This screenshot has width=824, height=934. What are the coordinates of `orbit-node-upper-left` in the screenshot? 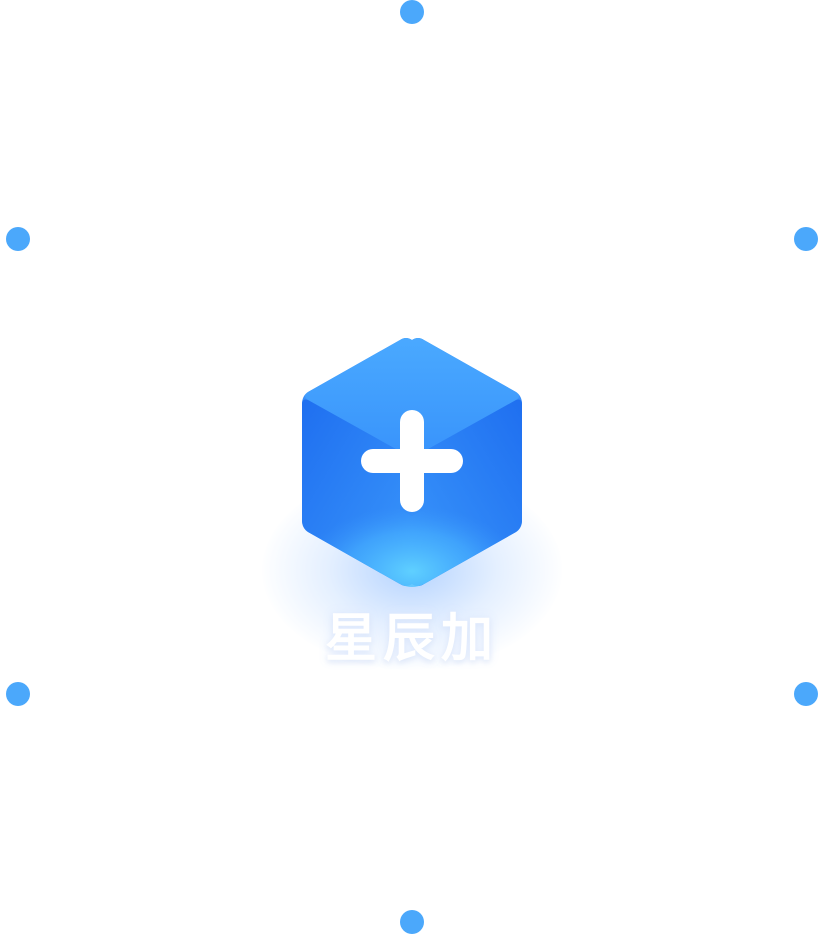 It's located at (18, 239).